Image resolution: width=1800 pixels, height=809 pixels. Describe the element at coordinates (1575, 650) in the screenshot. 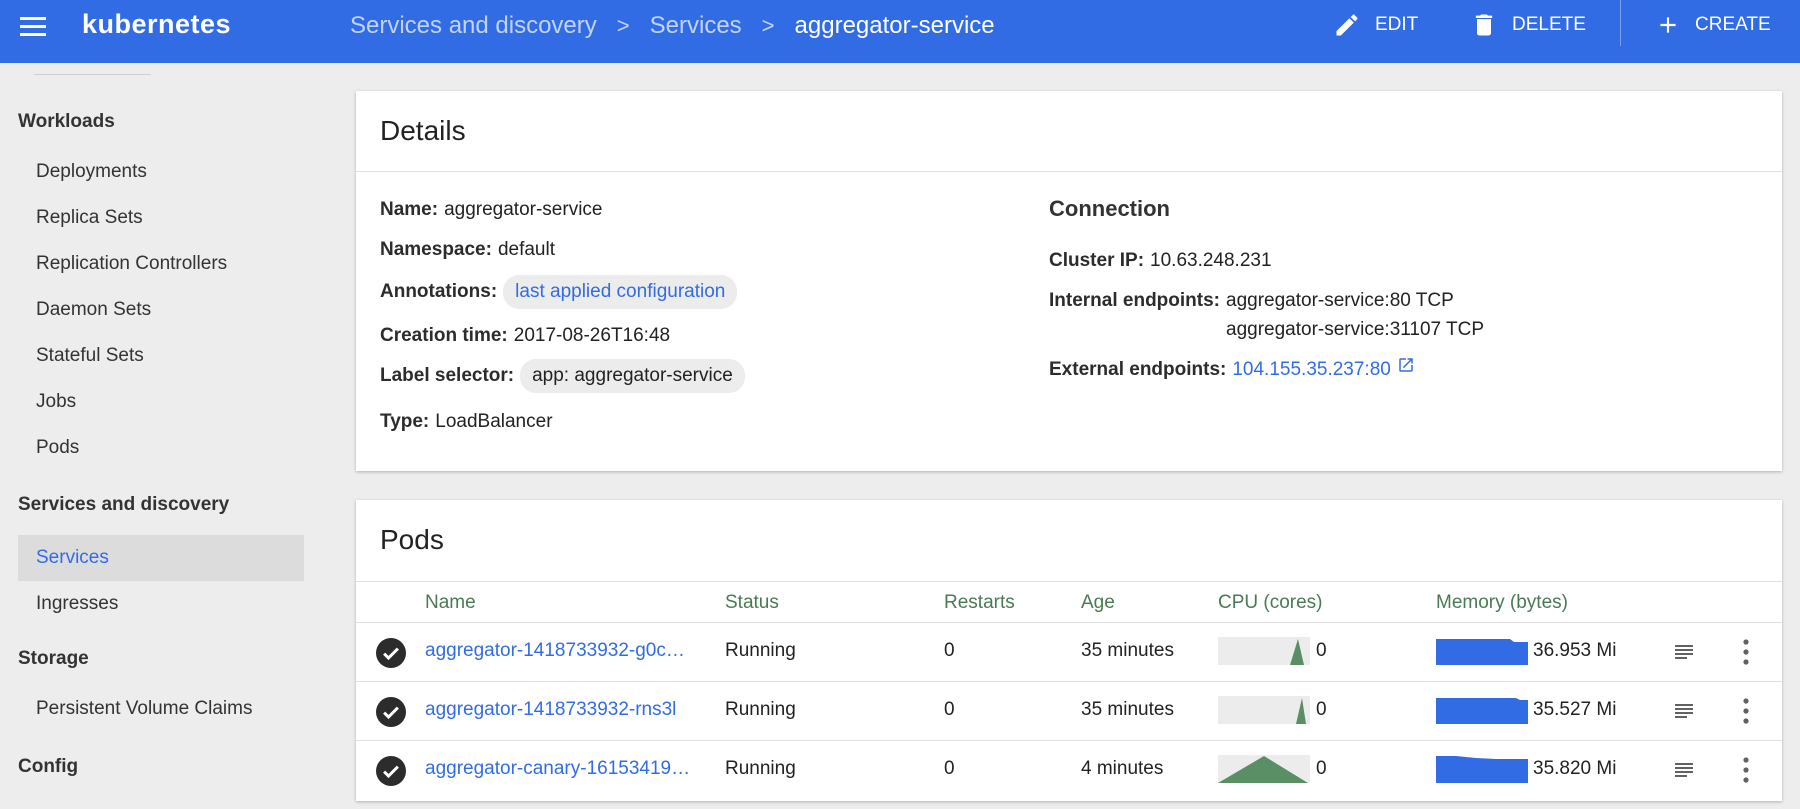

I see `pod-memory-value: 36.953 Mi` at that location.